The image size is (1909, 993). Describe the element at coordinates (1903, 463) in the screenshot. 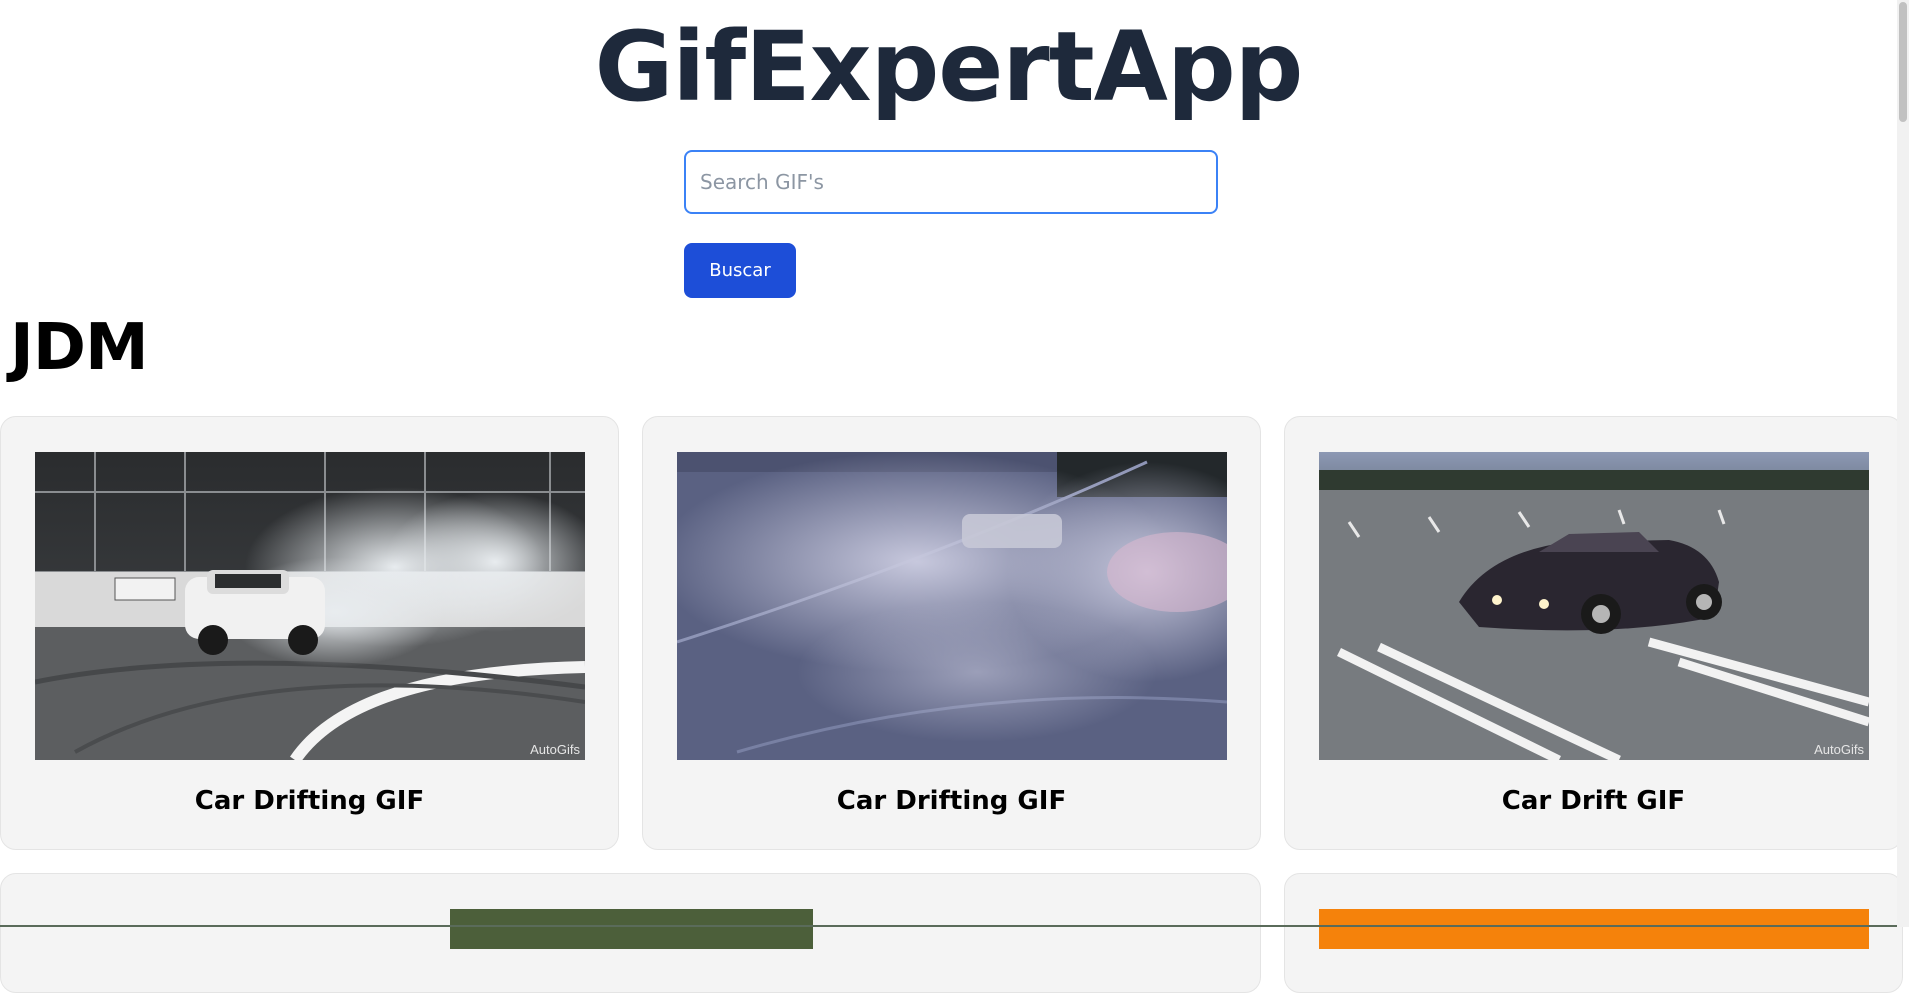

I see `vertical-scrollbar` at that location.